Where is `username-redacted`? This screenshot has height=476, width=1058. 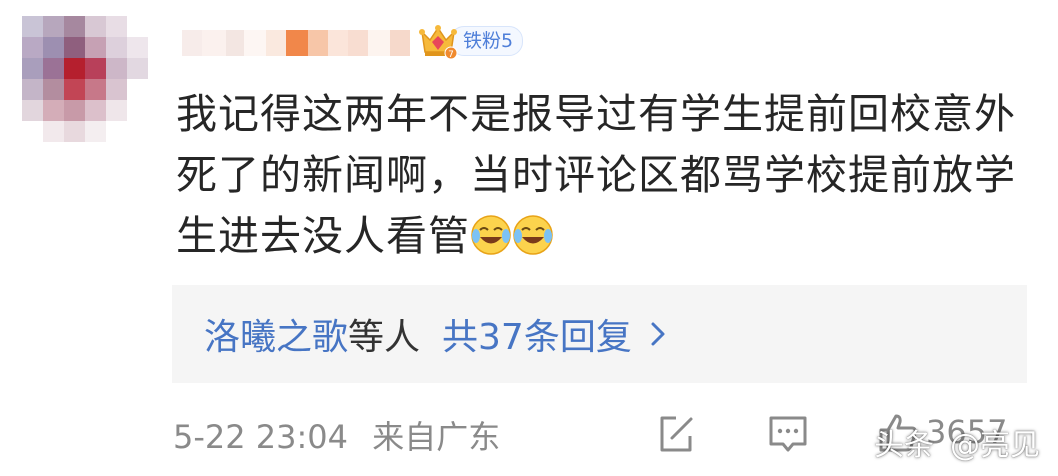
username-redacted is located at coordinates (296, 43).